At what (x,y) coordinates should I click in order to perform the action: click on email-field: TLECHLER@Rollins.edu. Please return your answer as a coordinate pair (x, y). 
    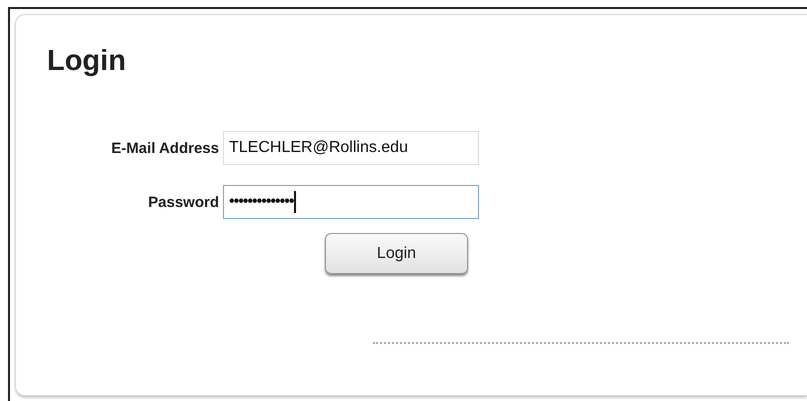
    Looking at the image, I should click on (351, 148).